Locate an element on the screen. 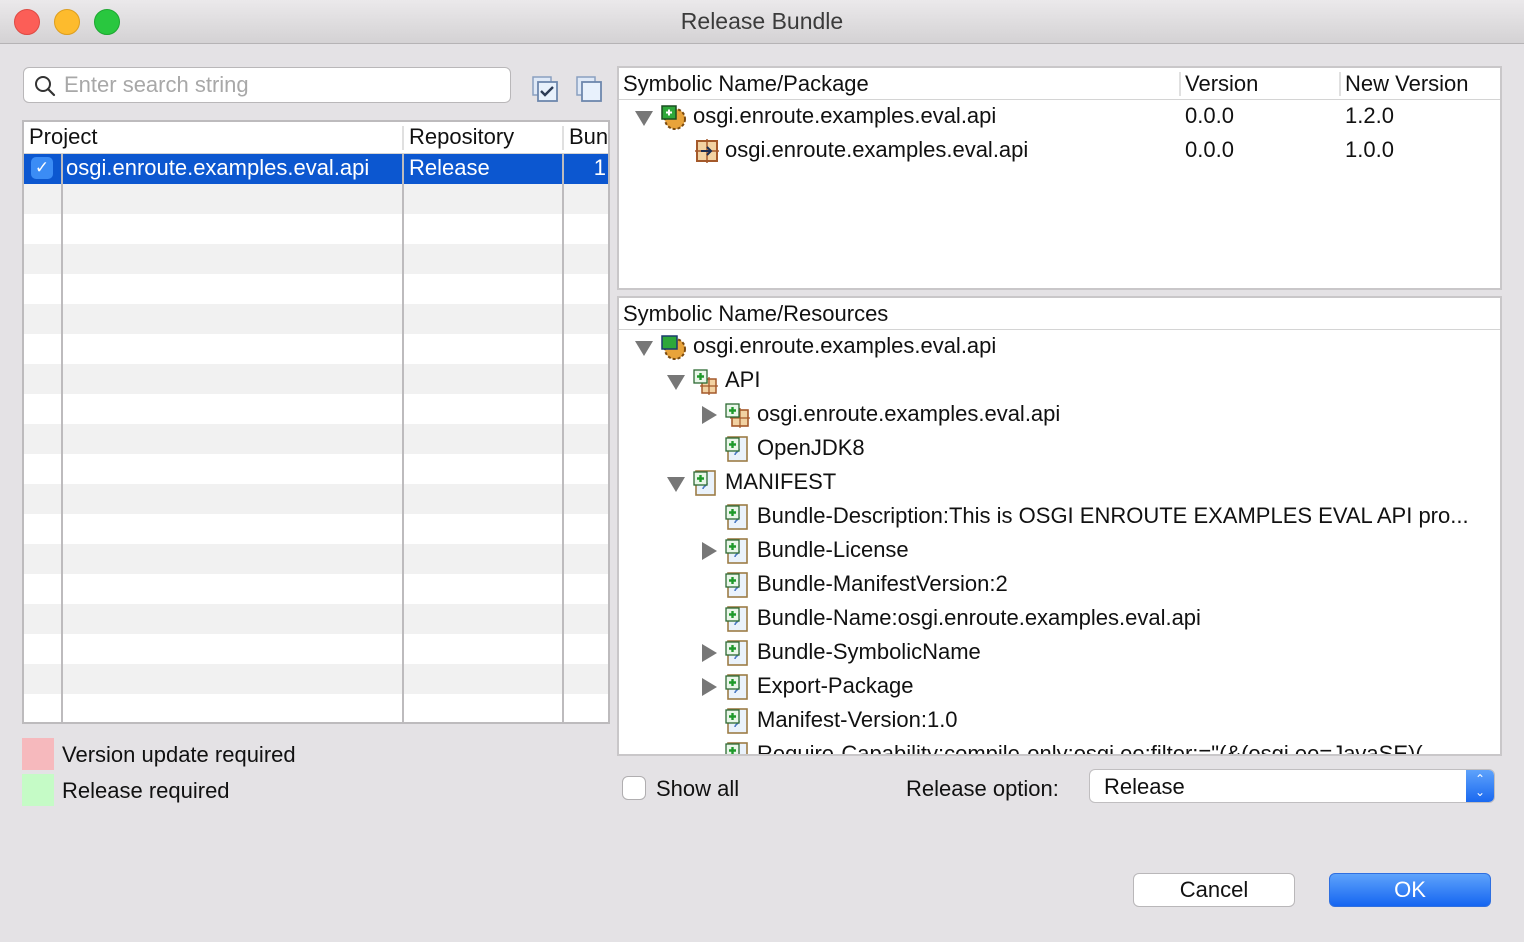 The image size is (1524, 942). column-header-bundles: Bun is located at coordinates (588, 137).